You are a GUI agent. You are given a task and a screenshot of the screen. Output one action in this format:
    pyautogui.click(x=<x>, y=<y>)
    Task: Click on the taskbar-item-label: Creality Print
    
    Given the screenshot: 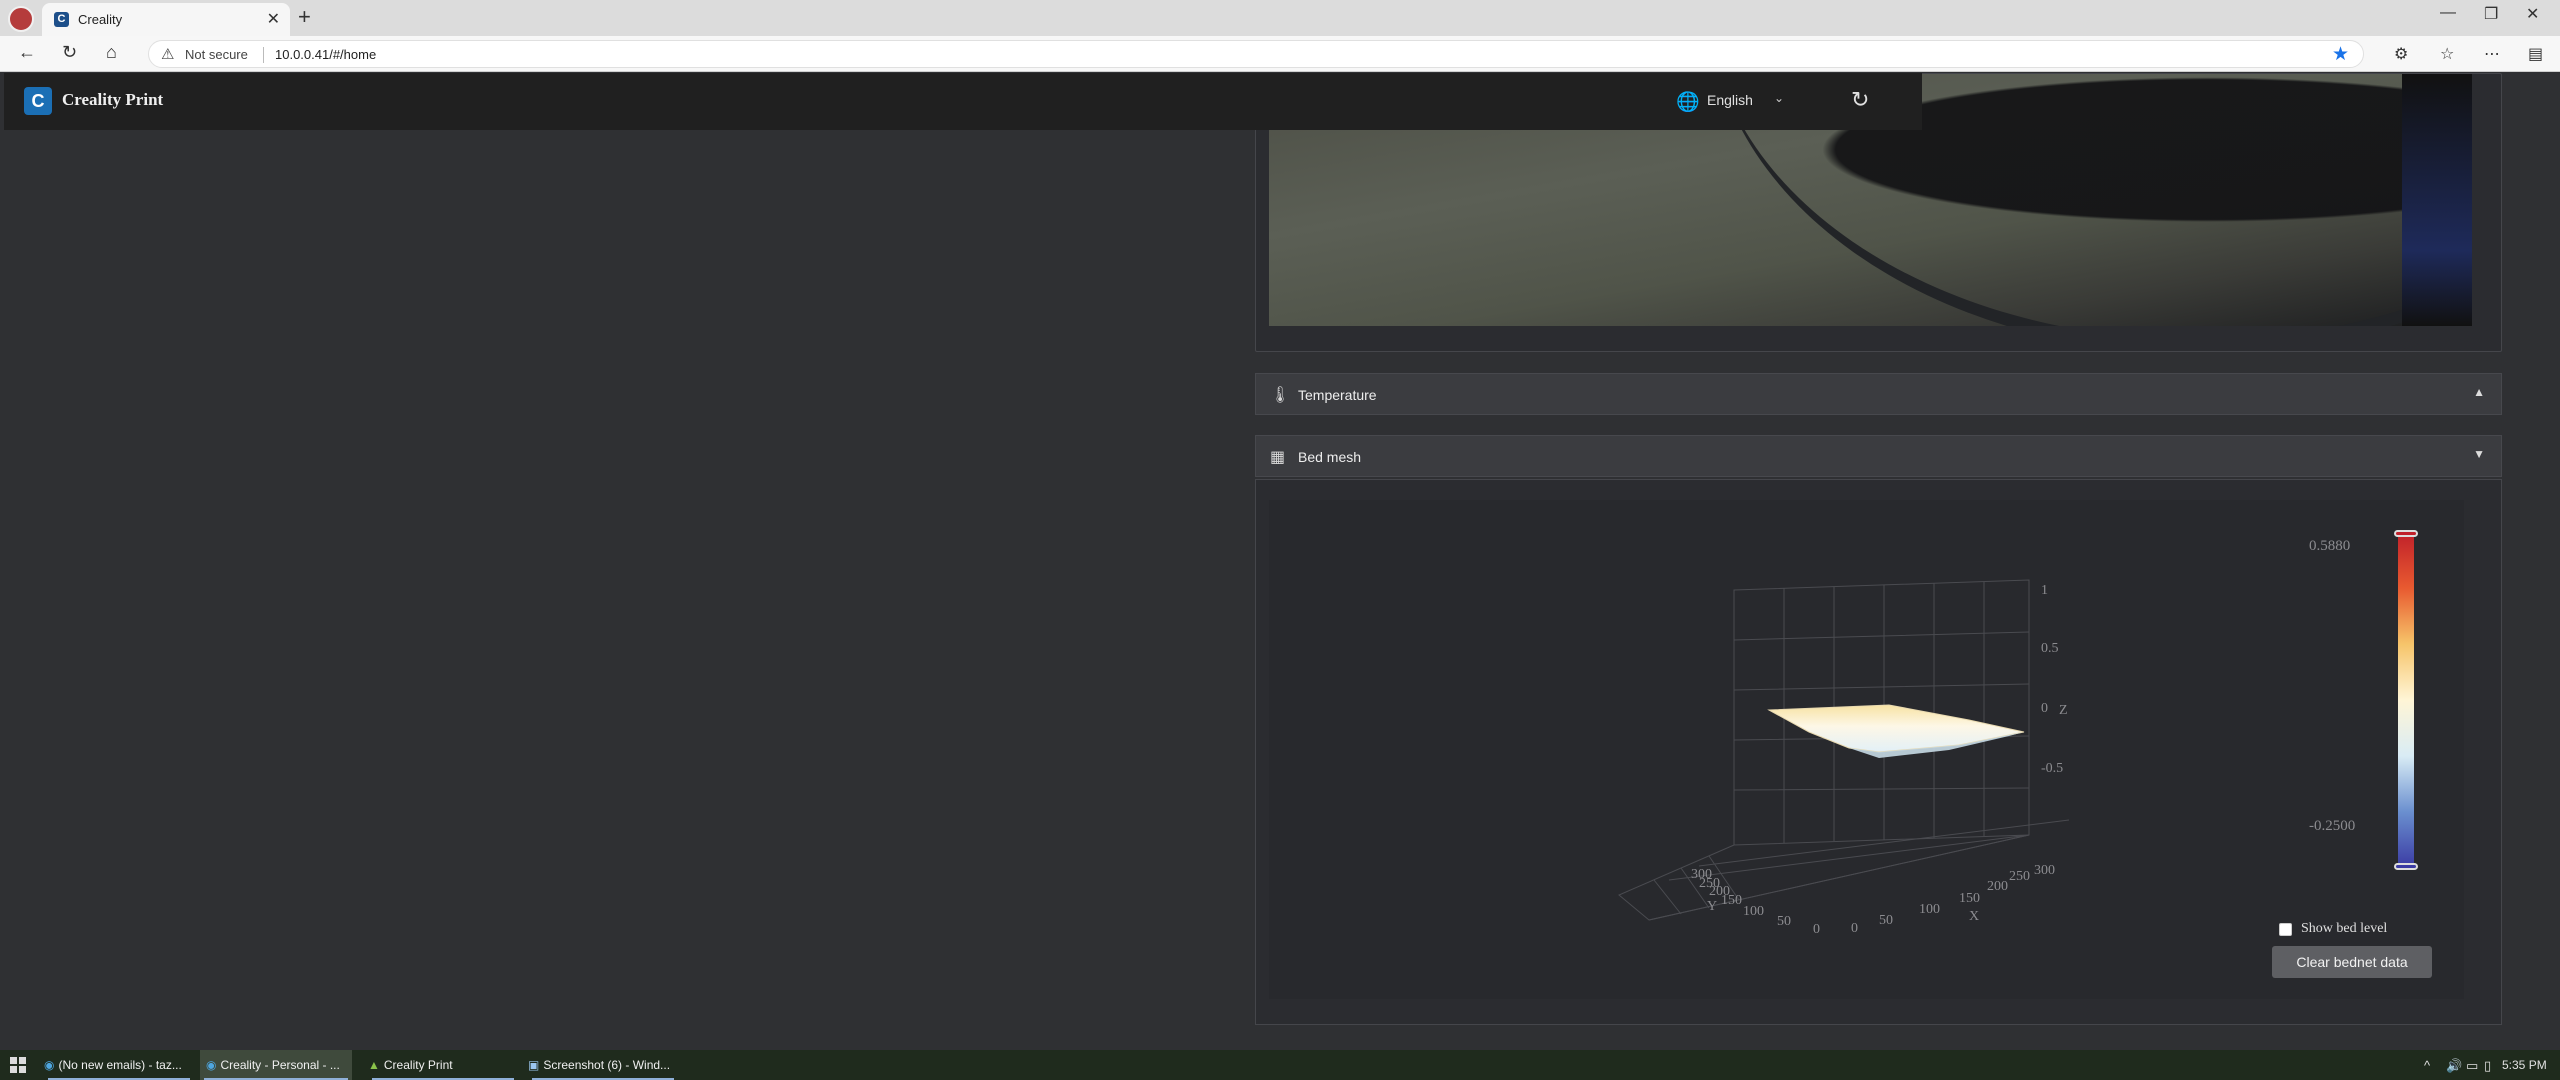 What is the action you would take?
    pyautogui.click(x=418, y=1065)
    